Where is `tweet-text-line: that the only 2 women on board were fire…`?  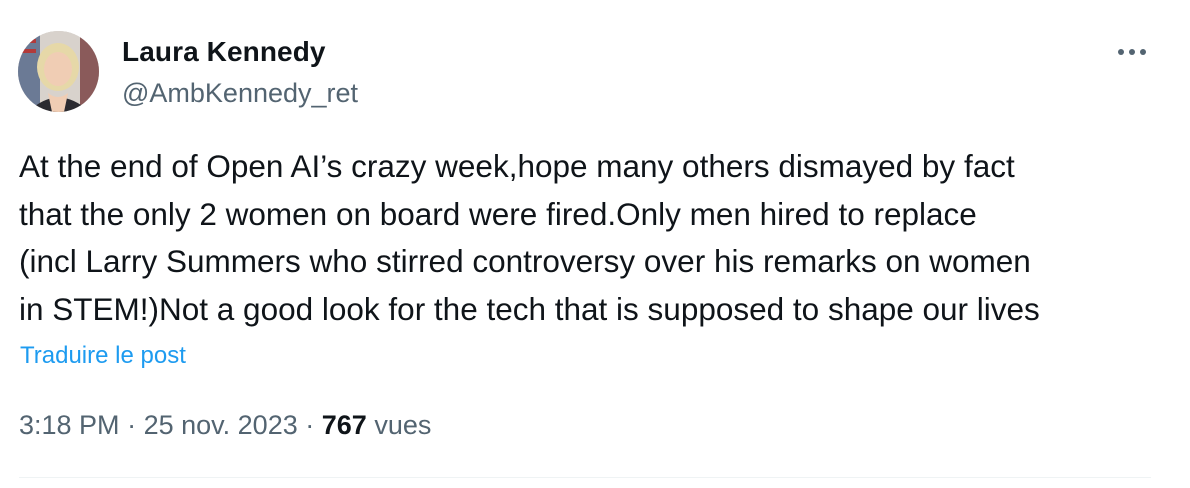
tweet-text-line: that the only 2 women on board were fire… is located at coordinates (498, 213).